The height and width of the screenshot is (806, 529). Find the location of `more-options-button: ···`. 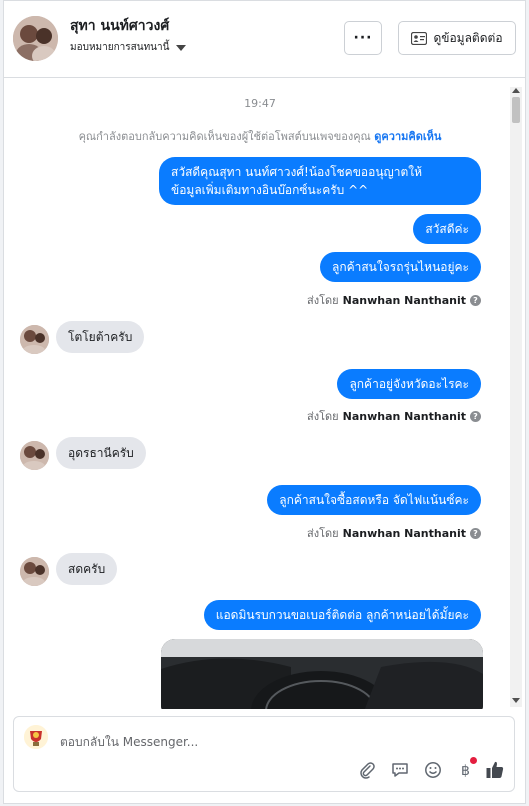

more-options-button: ··· is located at coordinates (363, 38).